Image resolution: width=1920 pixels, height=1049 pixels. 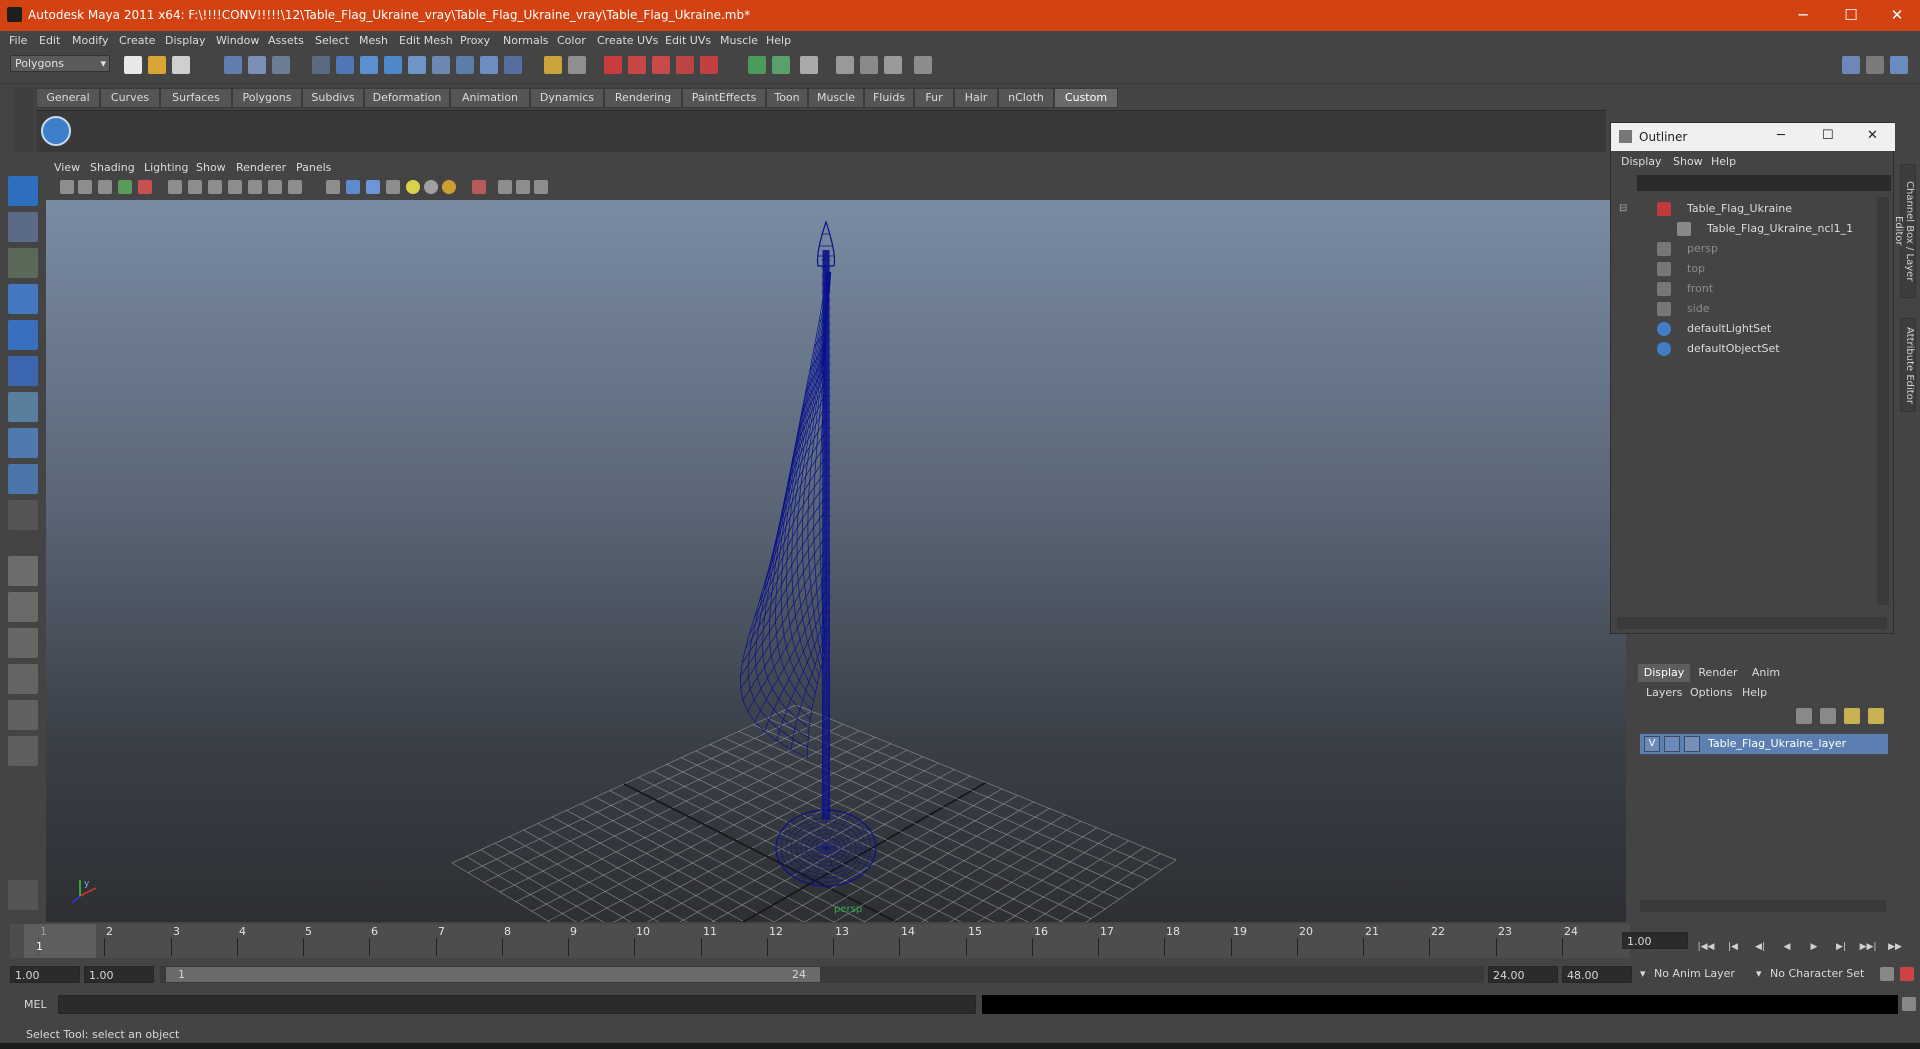 What do you see at coordinates (237, 40) in the screenshot?
I see `menu-window: Window` at bounding box center [237, 40].